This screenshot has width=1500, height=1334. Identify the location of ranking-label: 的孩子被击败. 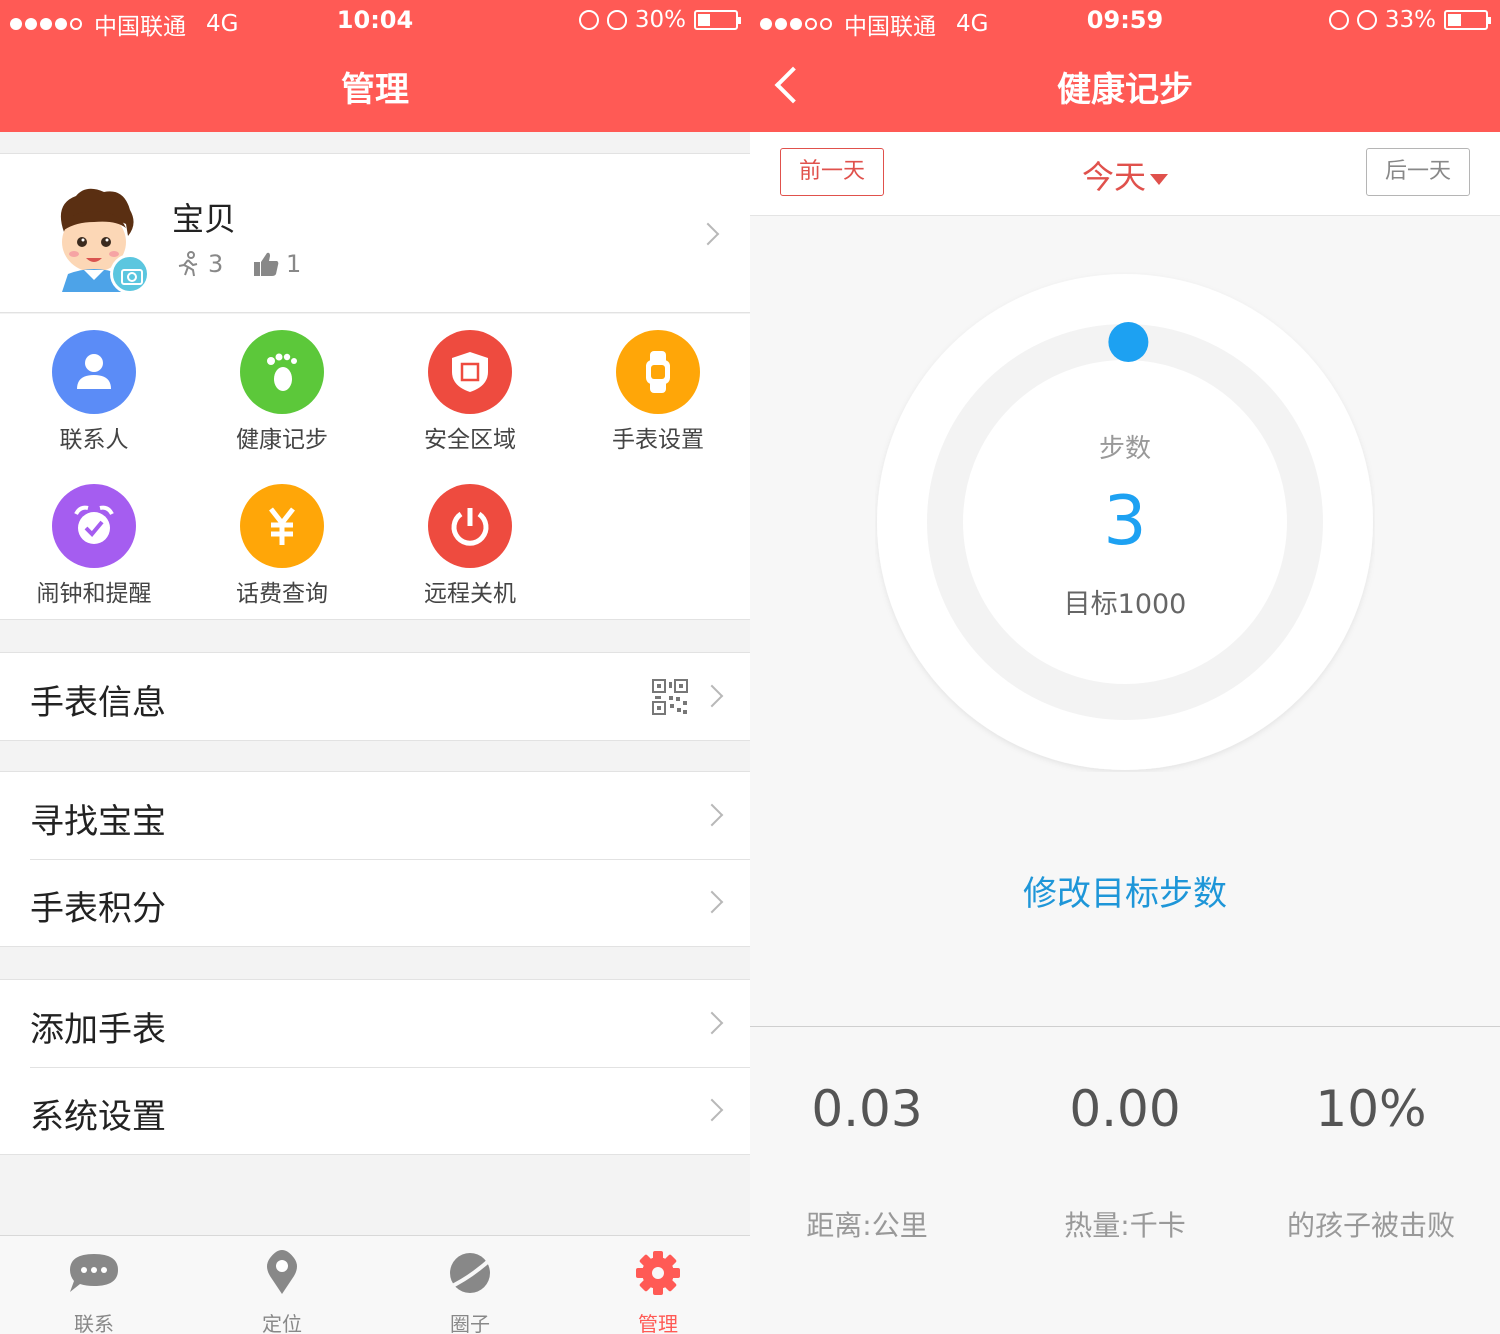
(1370, 1225).